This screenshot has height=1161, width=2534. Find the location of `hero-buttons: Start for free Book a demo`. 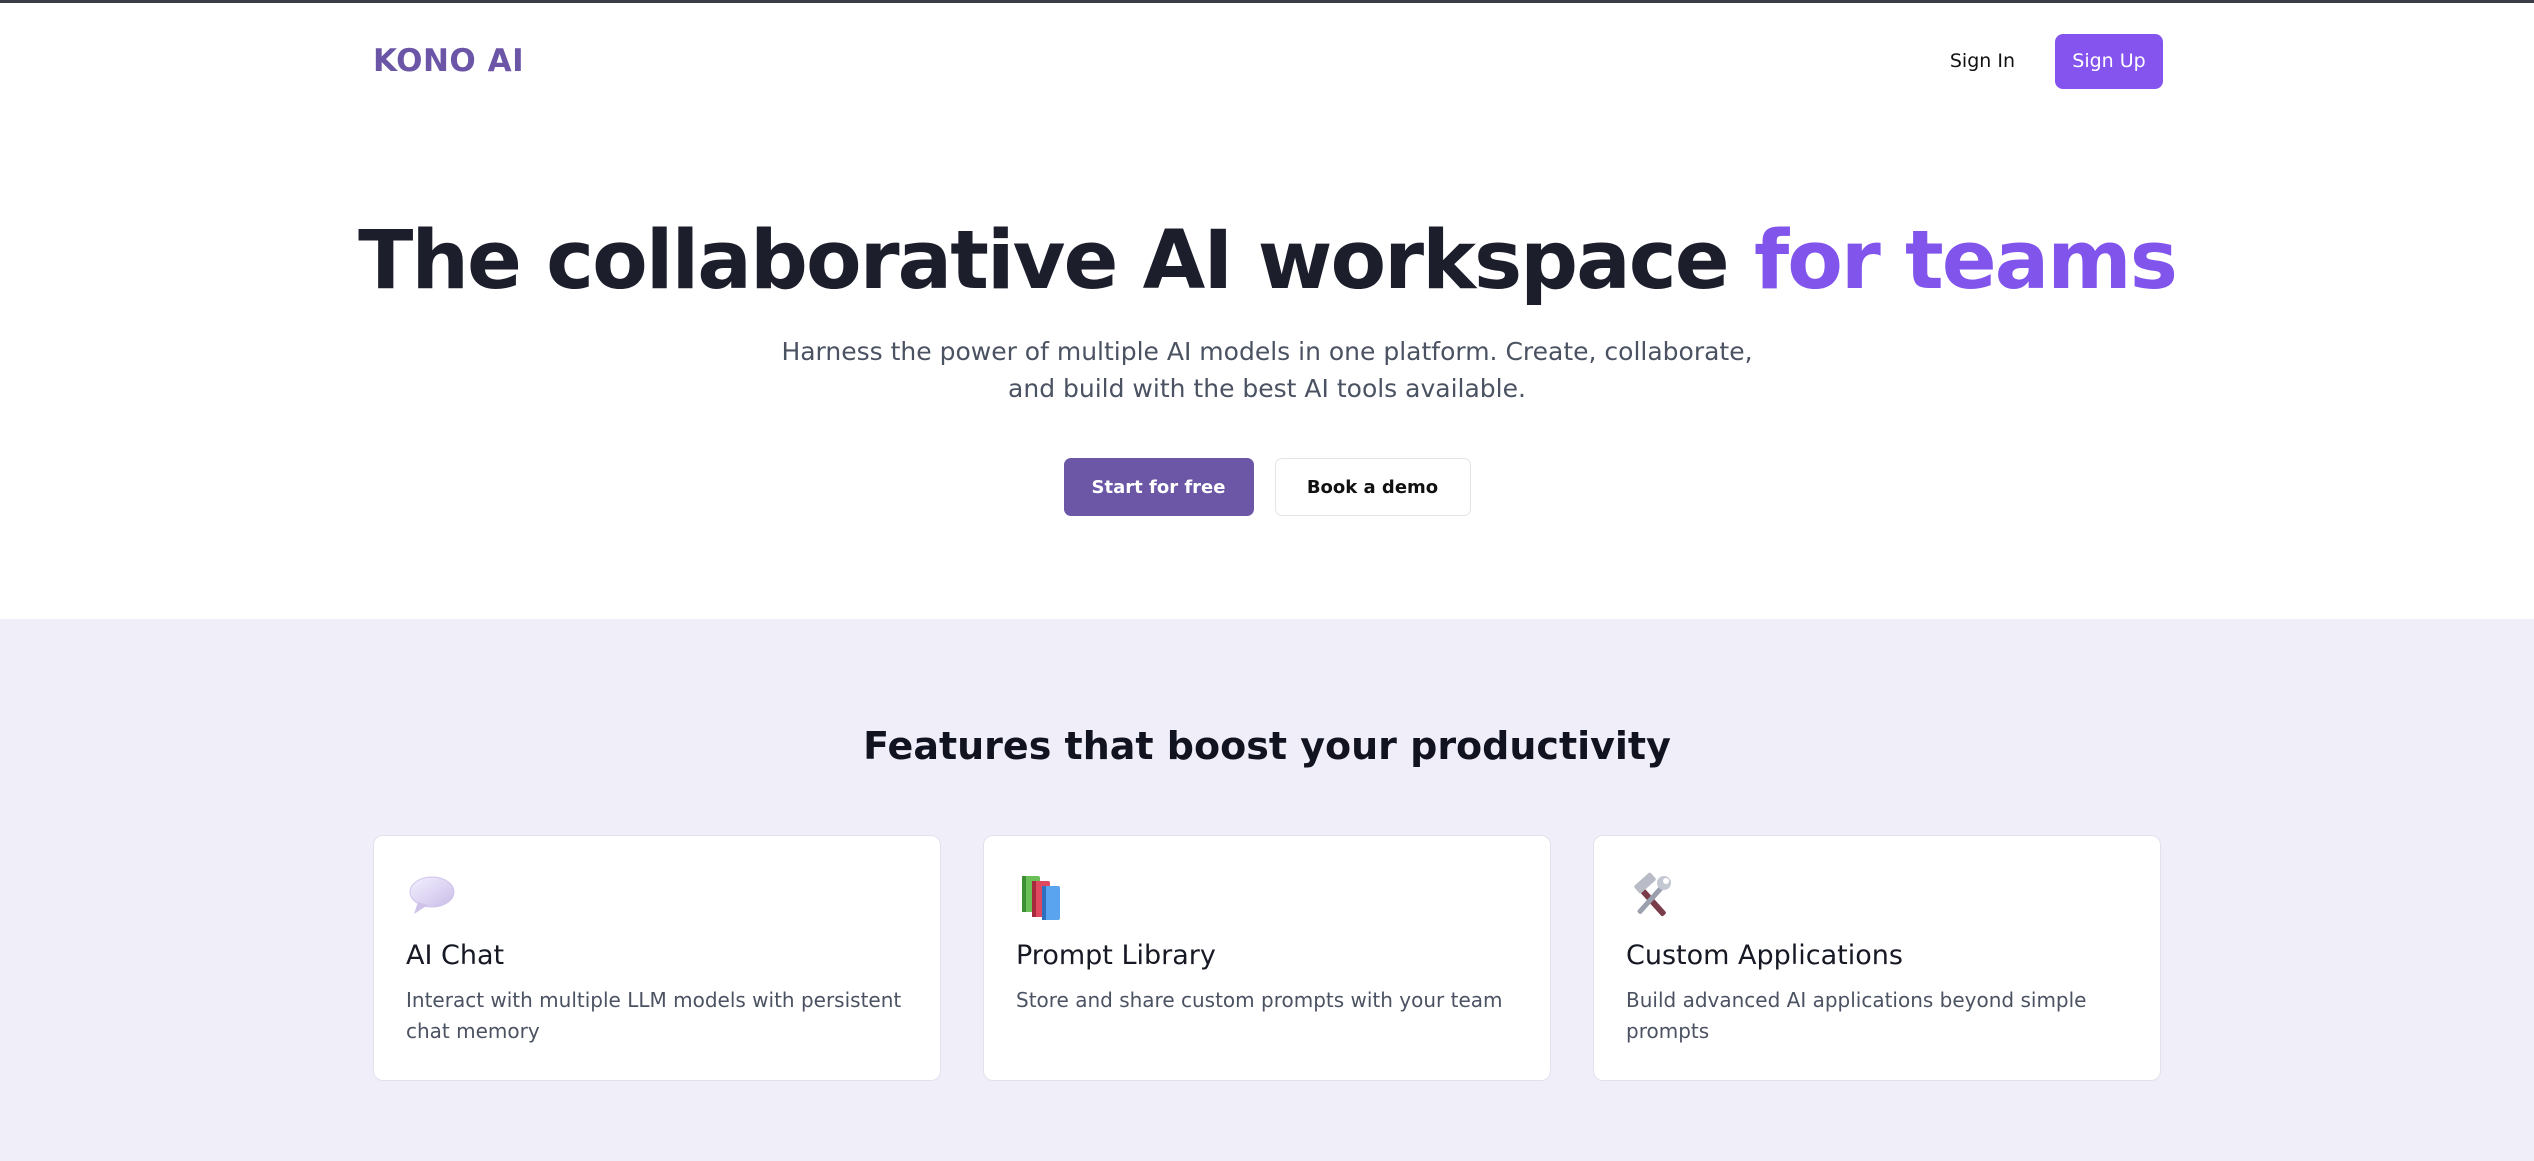

hero-buttons: Start for free Book a demo is located at coordinates (1267, 487).